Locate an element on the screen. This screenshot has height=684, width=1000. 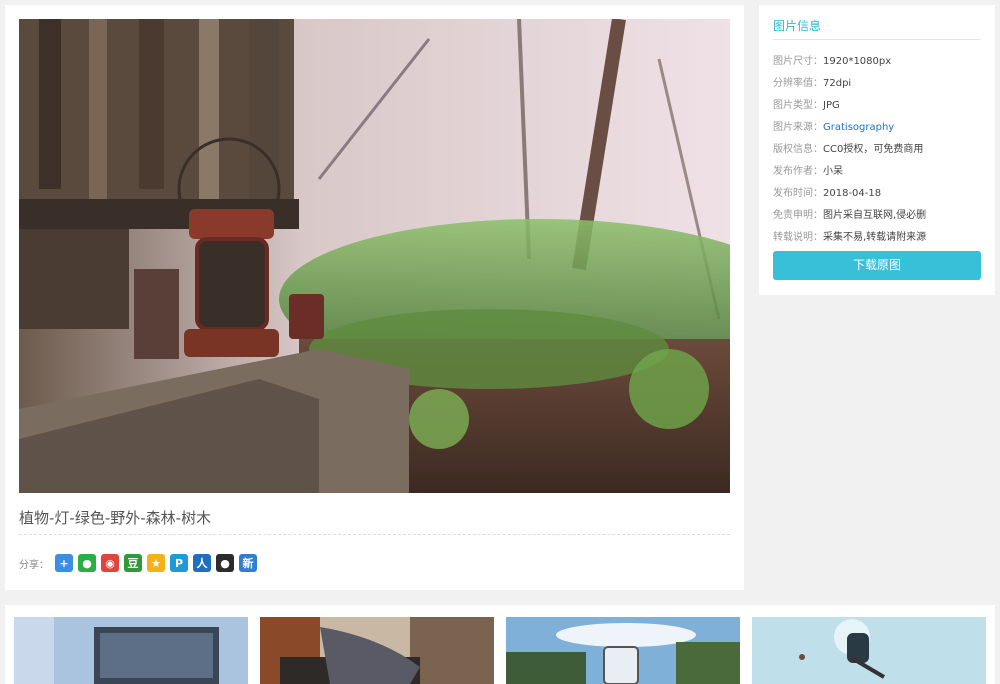
share-sina-icon: 新 is located at coordinates (248, 563).